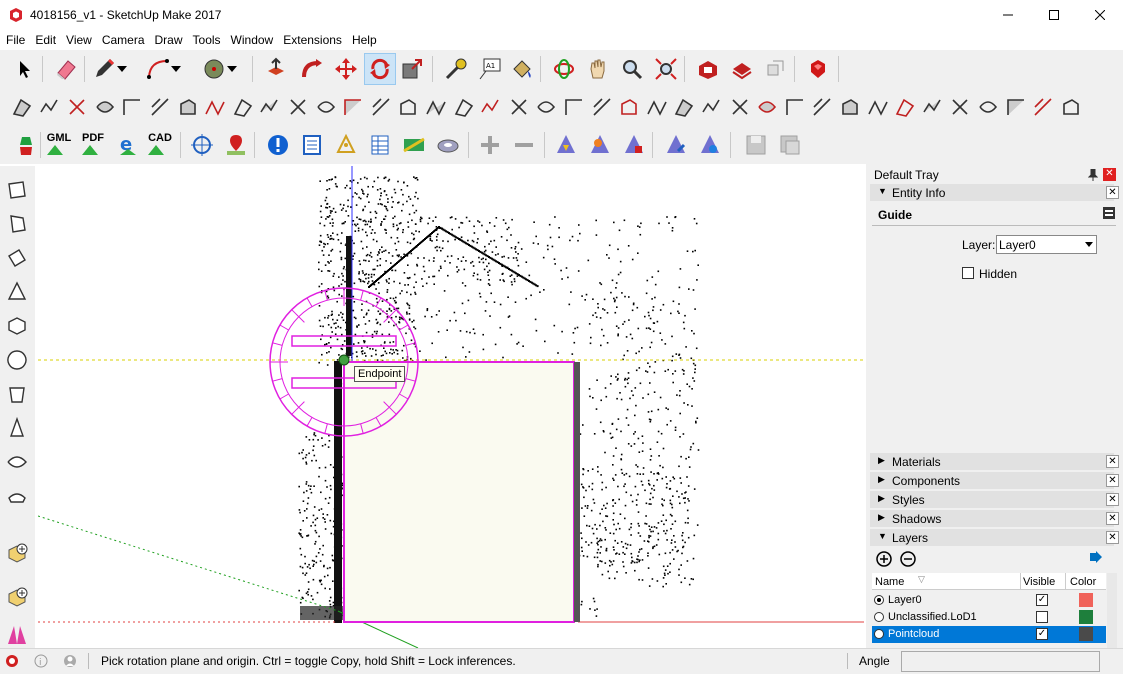 This screenshot has height=674, width=1123. Describe the element at coordinates (913, 634) in the screenshot. I see `layer-name: Pointcloud` at that location.